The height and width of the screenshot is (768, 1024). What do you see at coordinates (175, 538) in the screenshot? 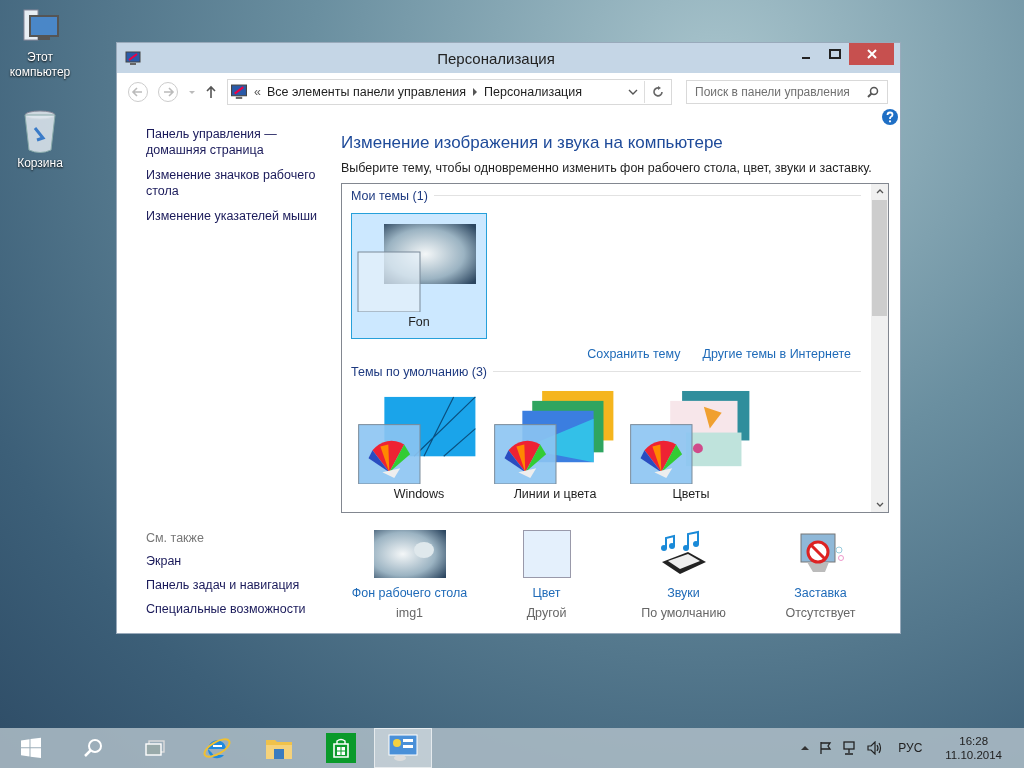
I see `see-also-heading: См. также` at bounding box center [175, 538].